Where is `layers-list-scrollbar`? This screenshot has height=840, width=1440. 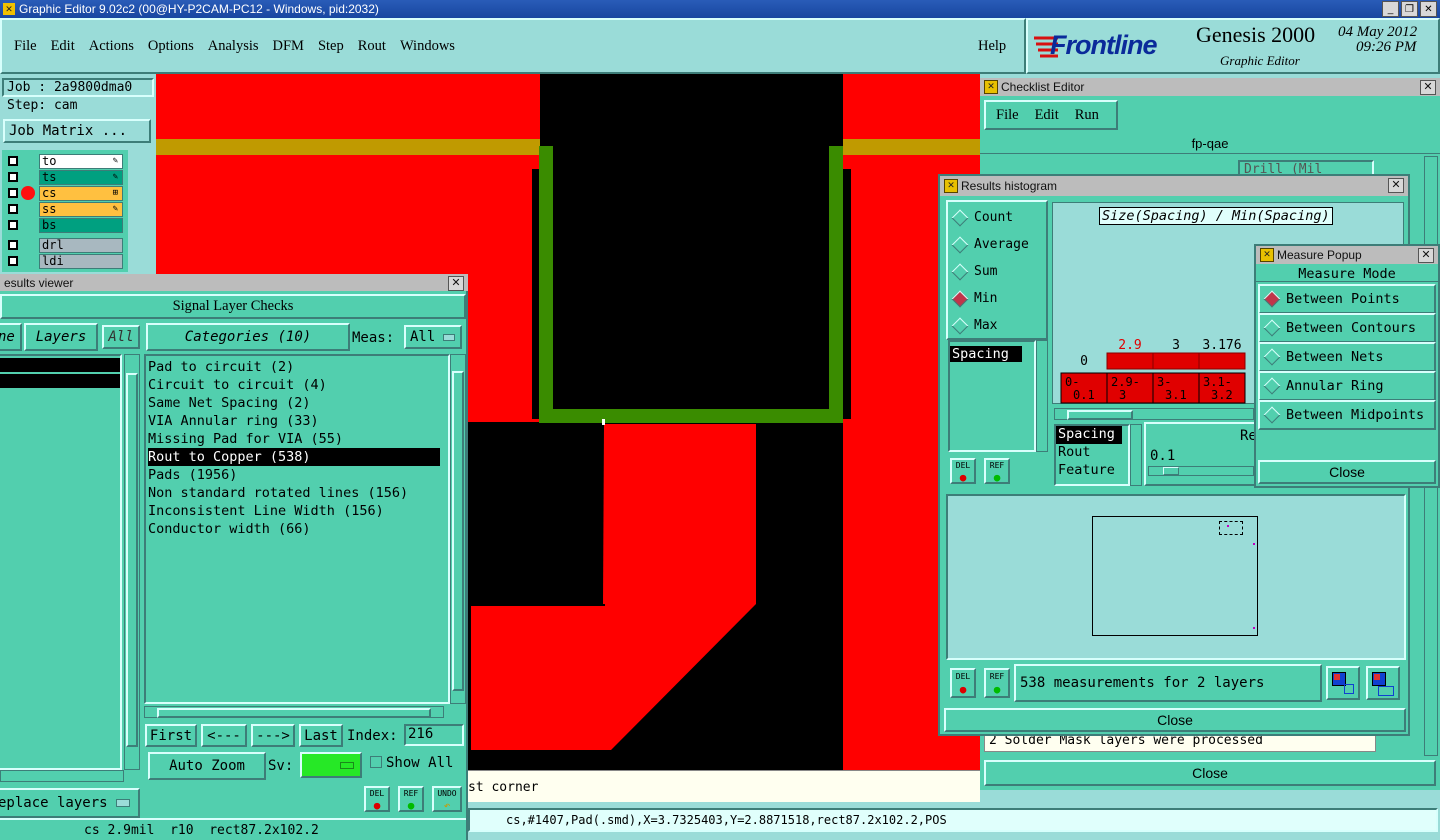 layers-list-scrollbar is located at coordinates (132, 562).